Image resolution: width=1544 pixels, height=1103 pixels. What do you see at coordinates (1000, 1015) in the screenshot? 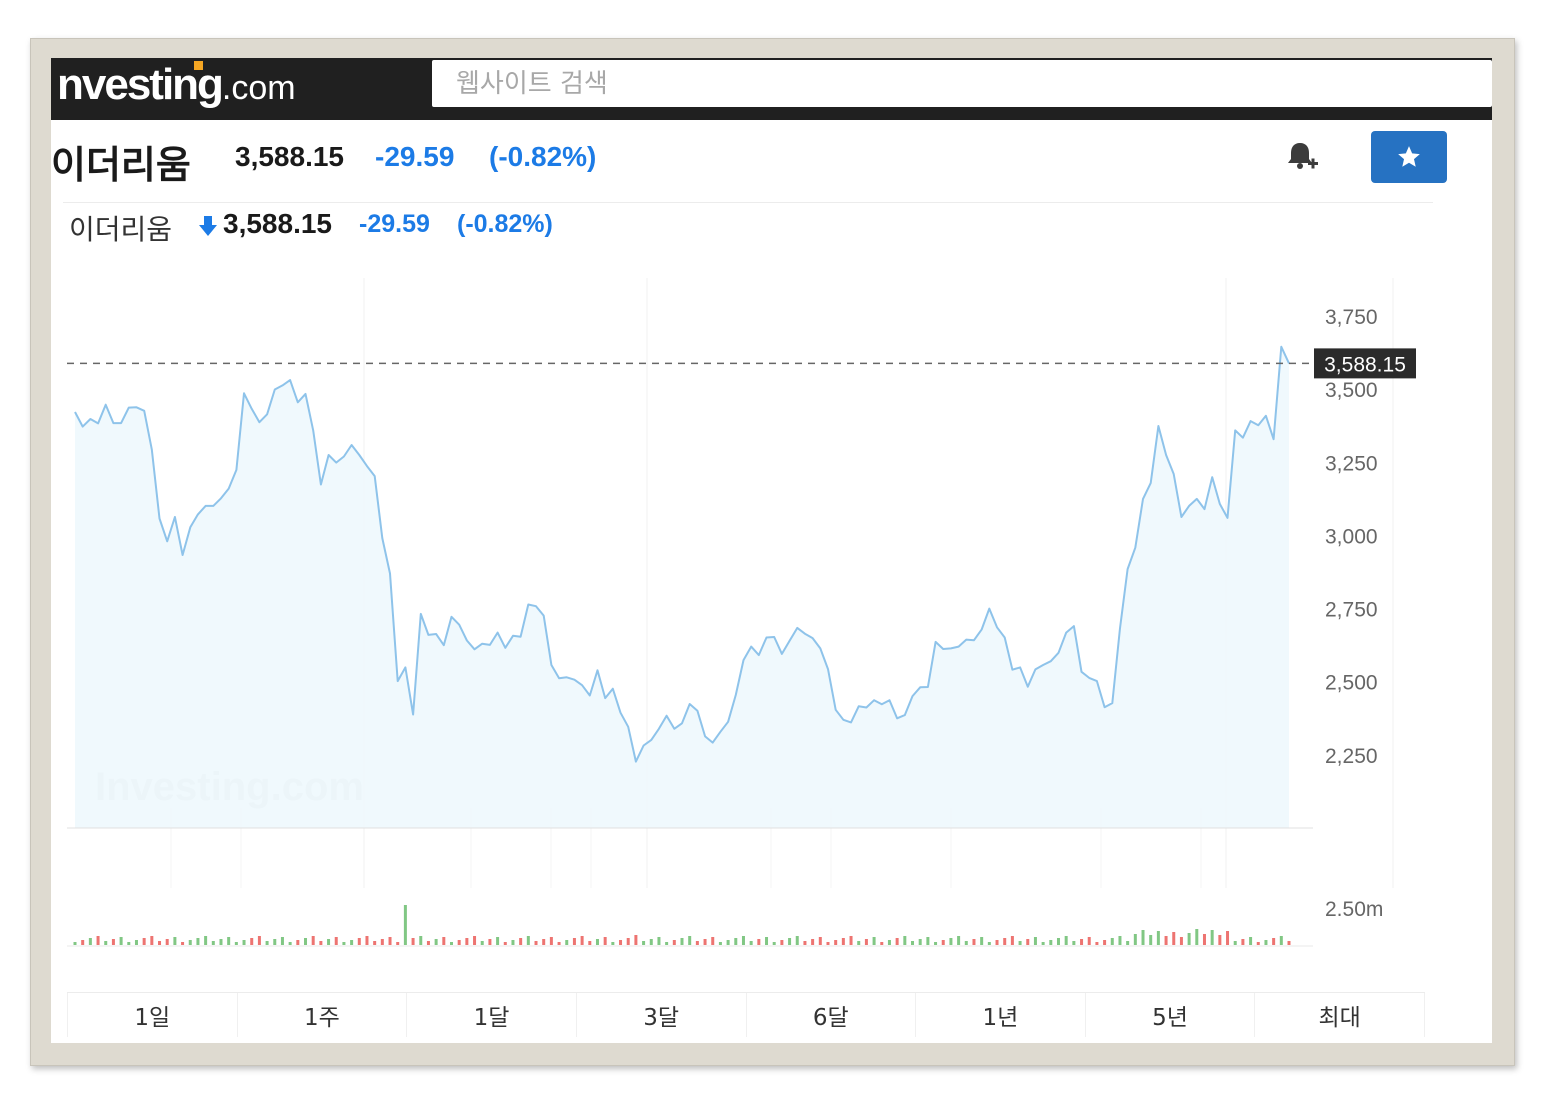
I see `range-tab: 1년` at bounding box center [1000, 1015].